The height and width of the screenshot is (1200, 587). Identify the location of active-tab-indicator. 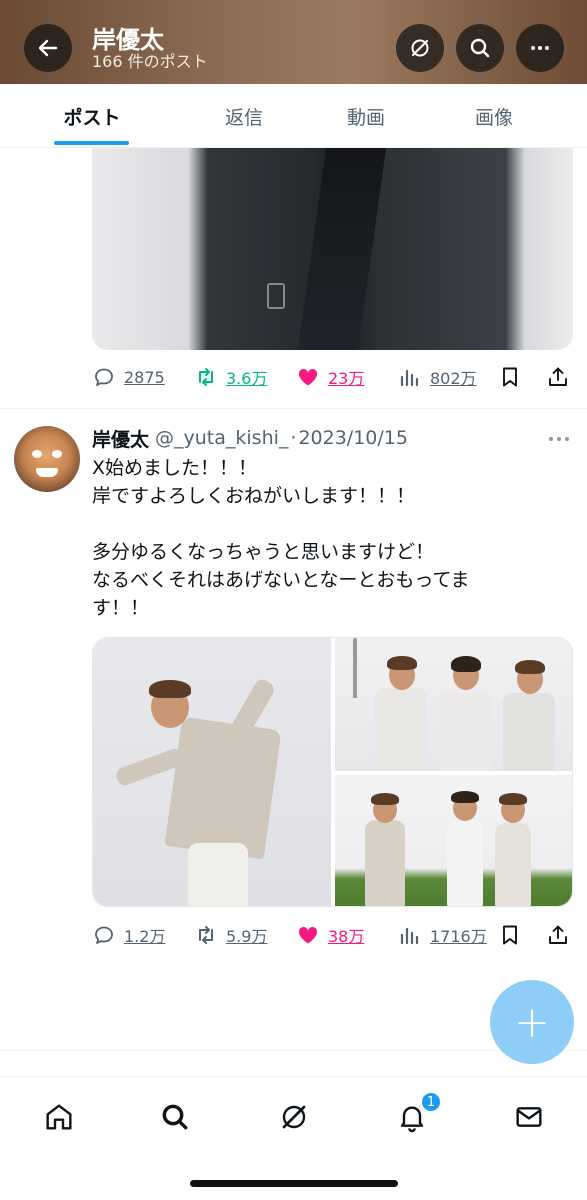
(91, 143).